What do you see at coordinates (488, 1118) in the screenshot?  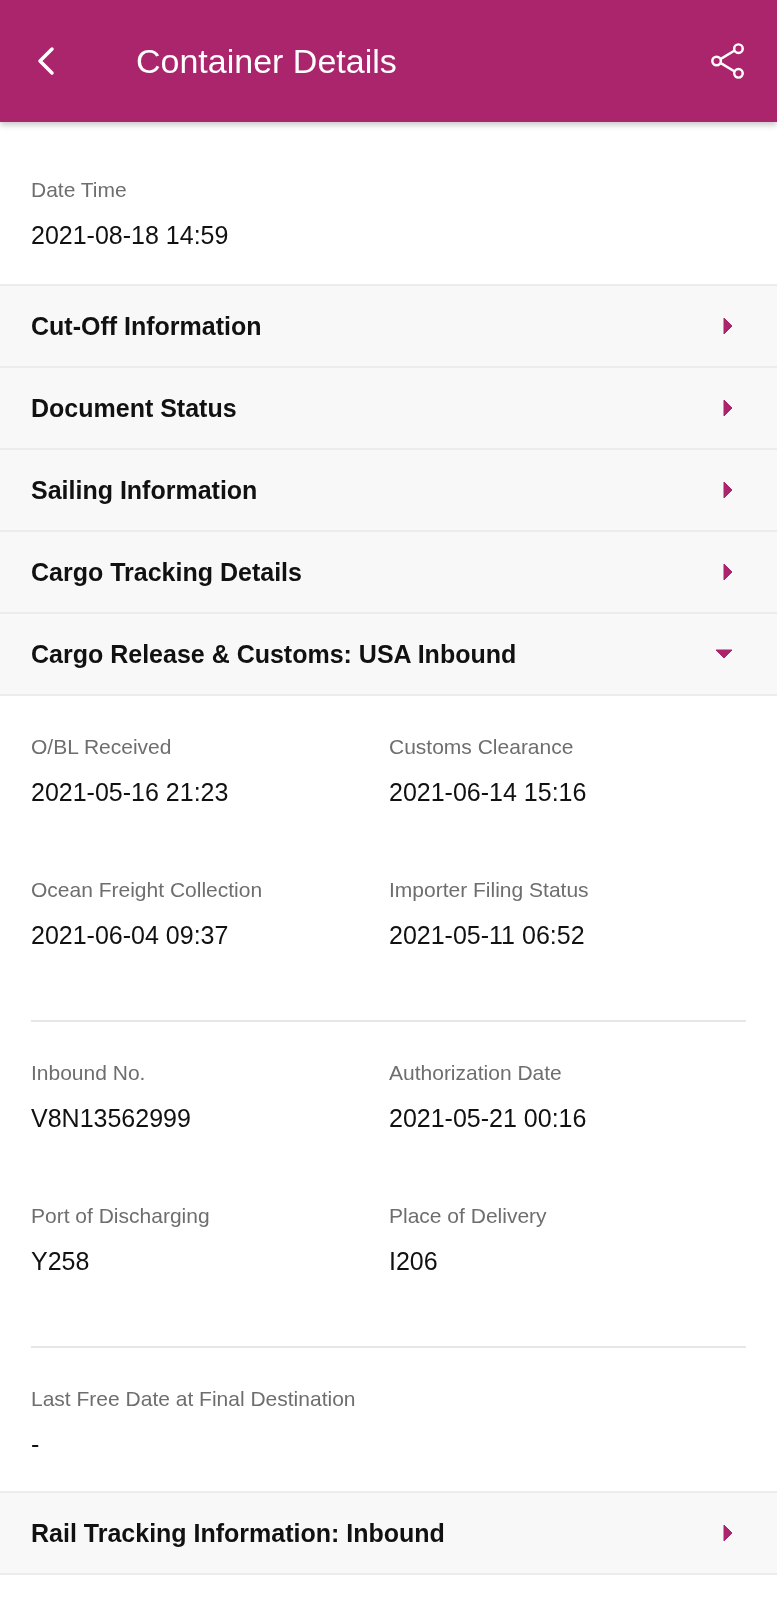 I see `field-value: 2021-05-21 00:16` at bounding box center [488, 1118].